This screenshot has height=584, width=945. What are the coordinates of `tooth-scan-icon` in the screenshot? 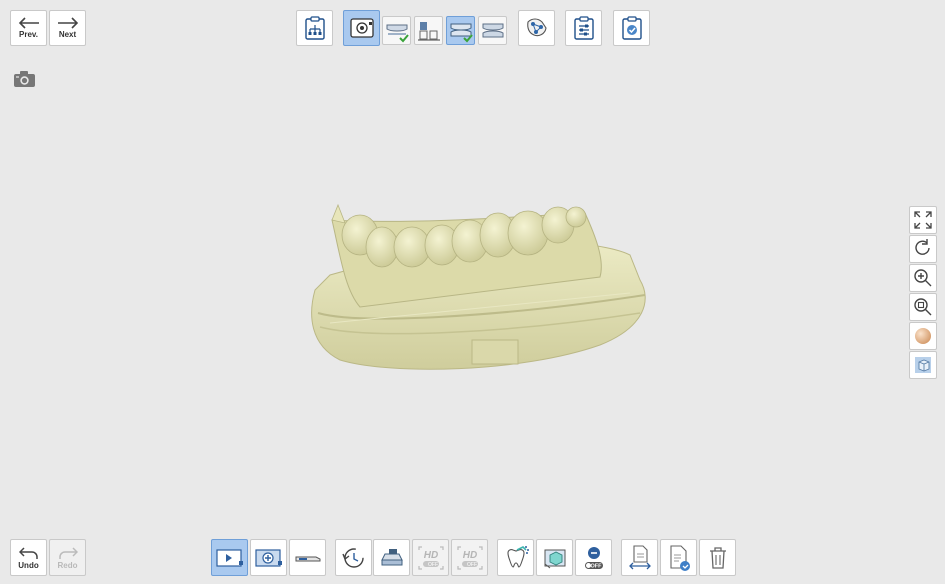 It's located at (517, 556).